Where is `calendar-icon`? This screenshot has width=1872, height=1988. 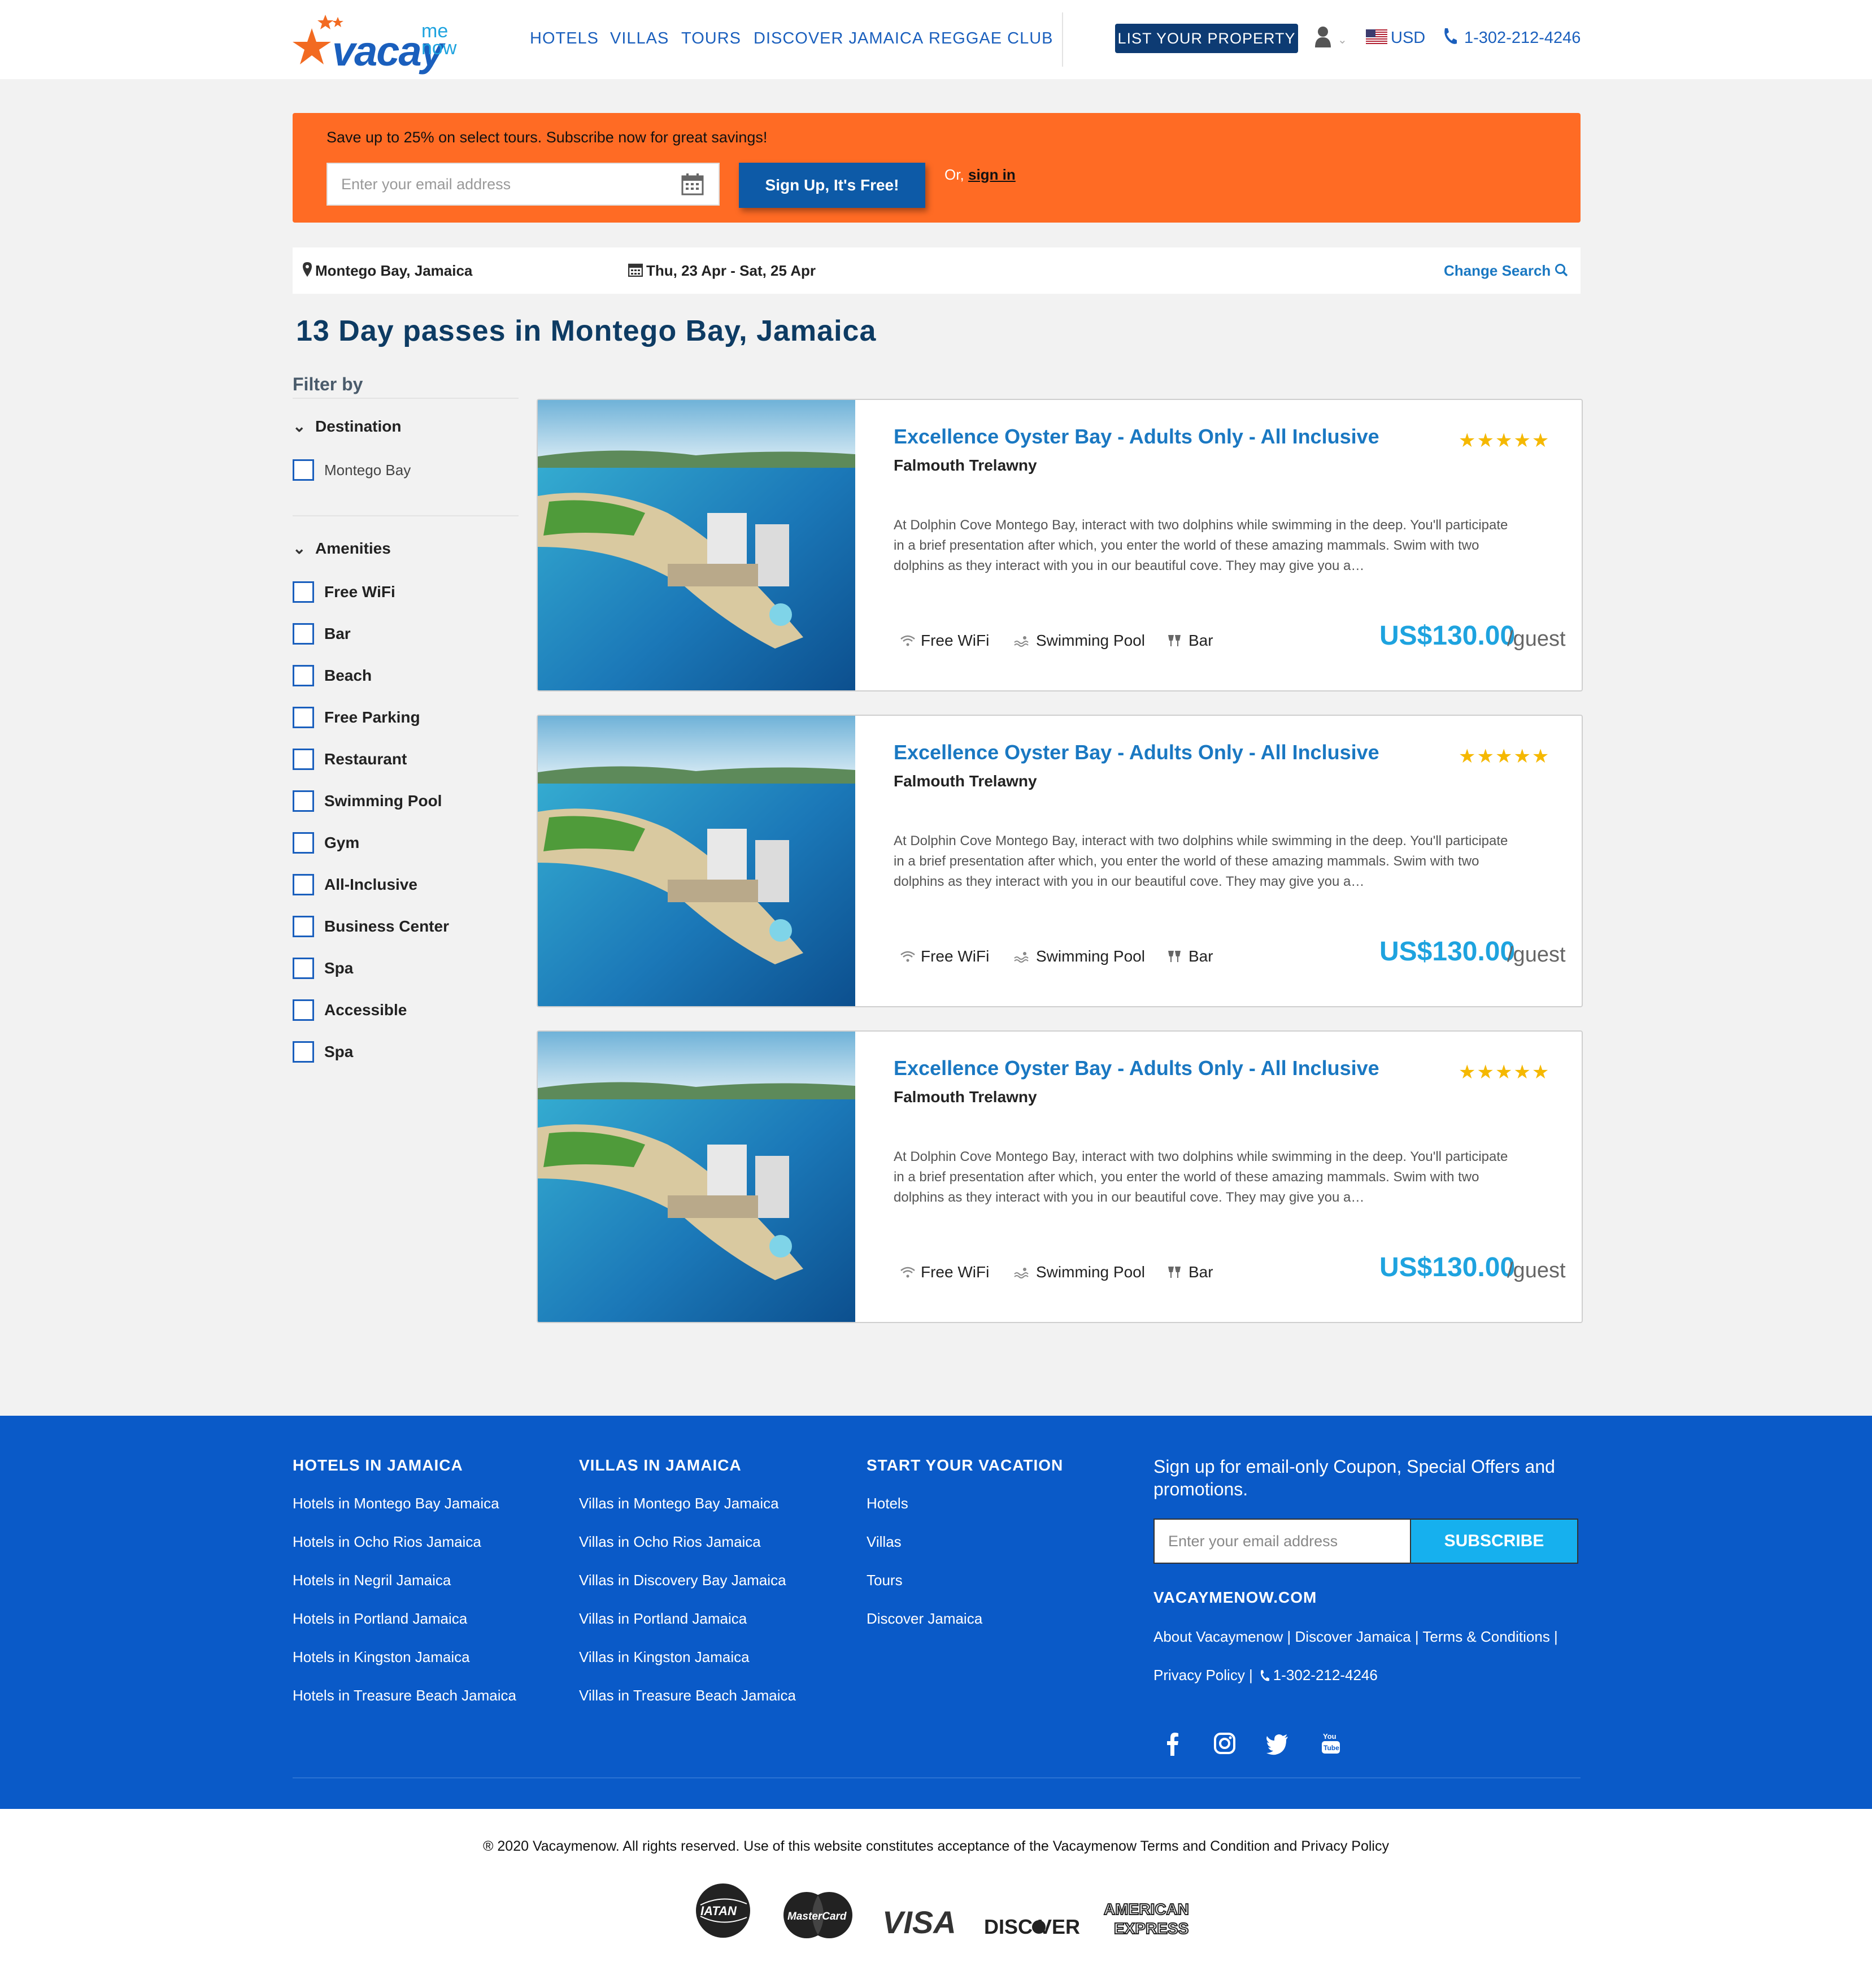
calendar-icon is located at coordinates (692, 184).